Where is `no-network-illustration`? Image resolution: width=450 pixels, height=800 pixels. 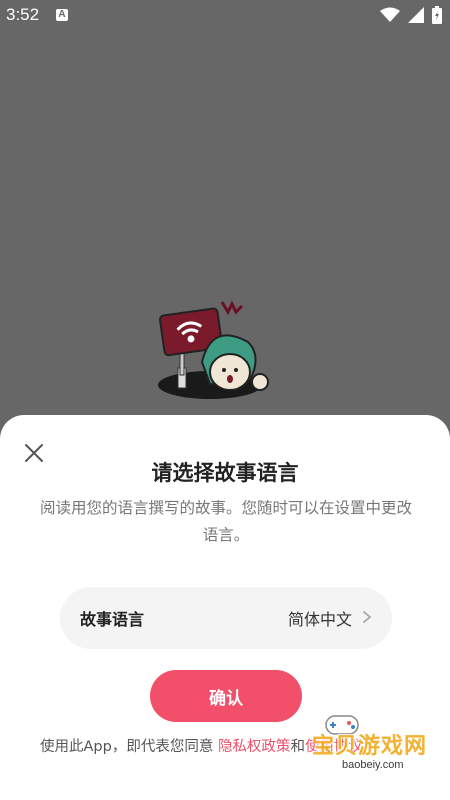
no-network-illustration is located at coordinates (215, 350).